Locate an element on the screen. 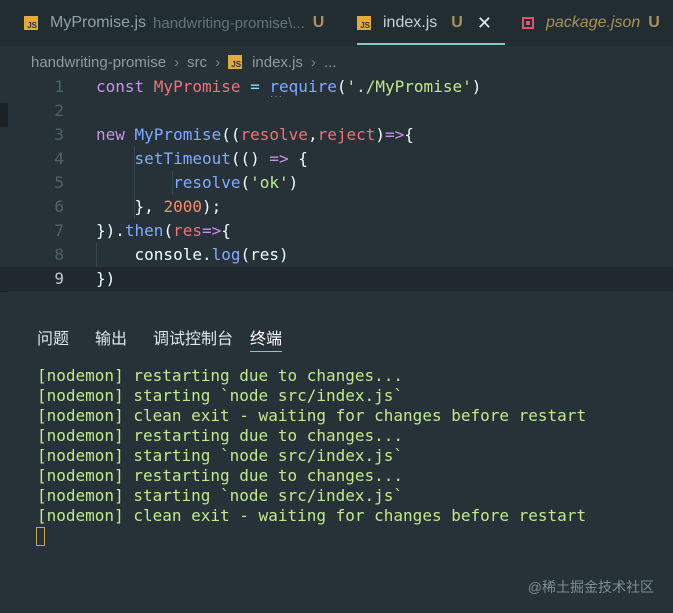 The width and height of the screenshot is (673, 613). tab-terminal: 终端 is located at coordinates (266, 337).